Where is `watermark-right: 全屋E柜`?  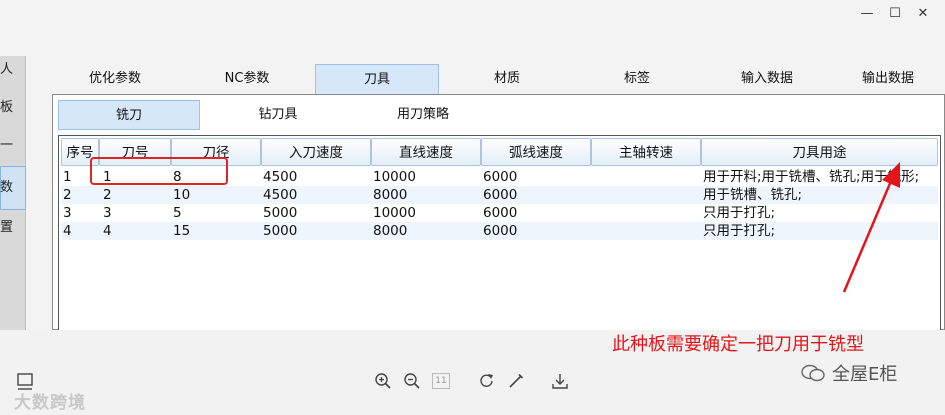 watermark-right: 全屋E柜 is located at coordinates (848, 373).